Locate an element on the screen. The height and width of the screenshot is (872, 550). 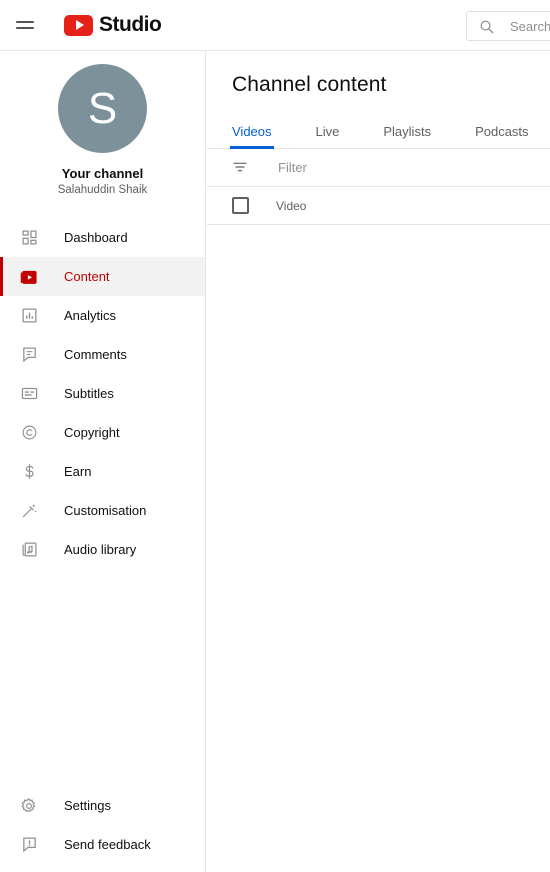
tab-live: Live is located at coordinates (328, 136).